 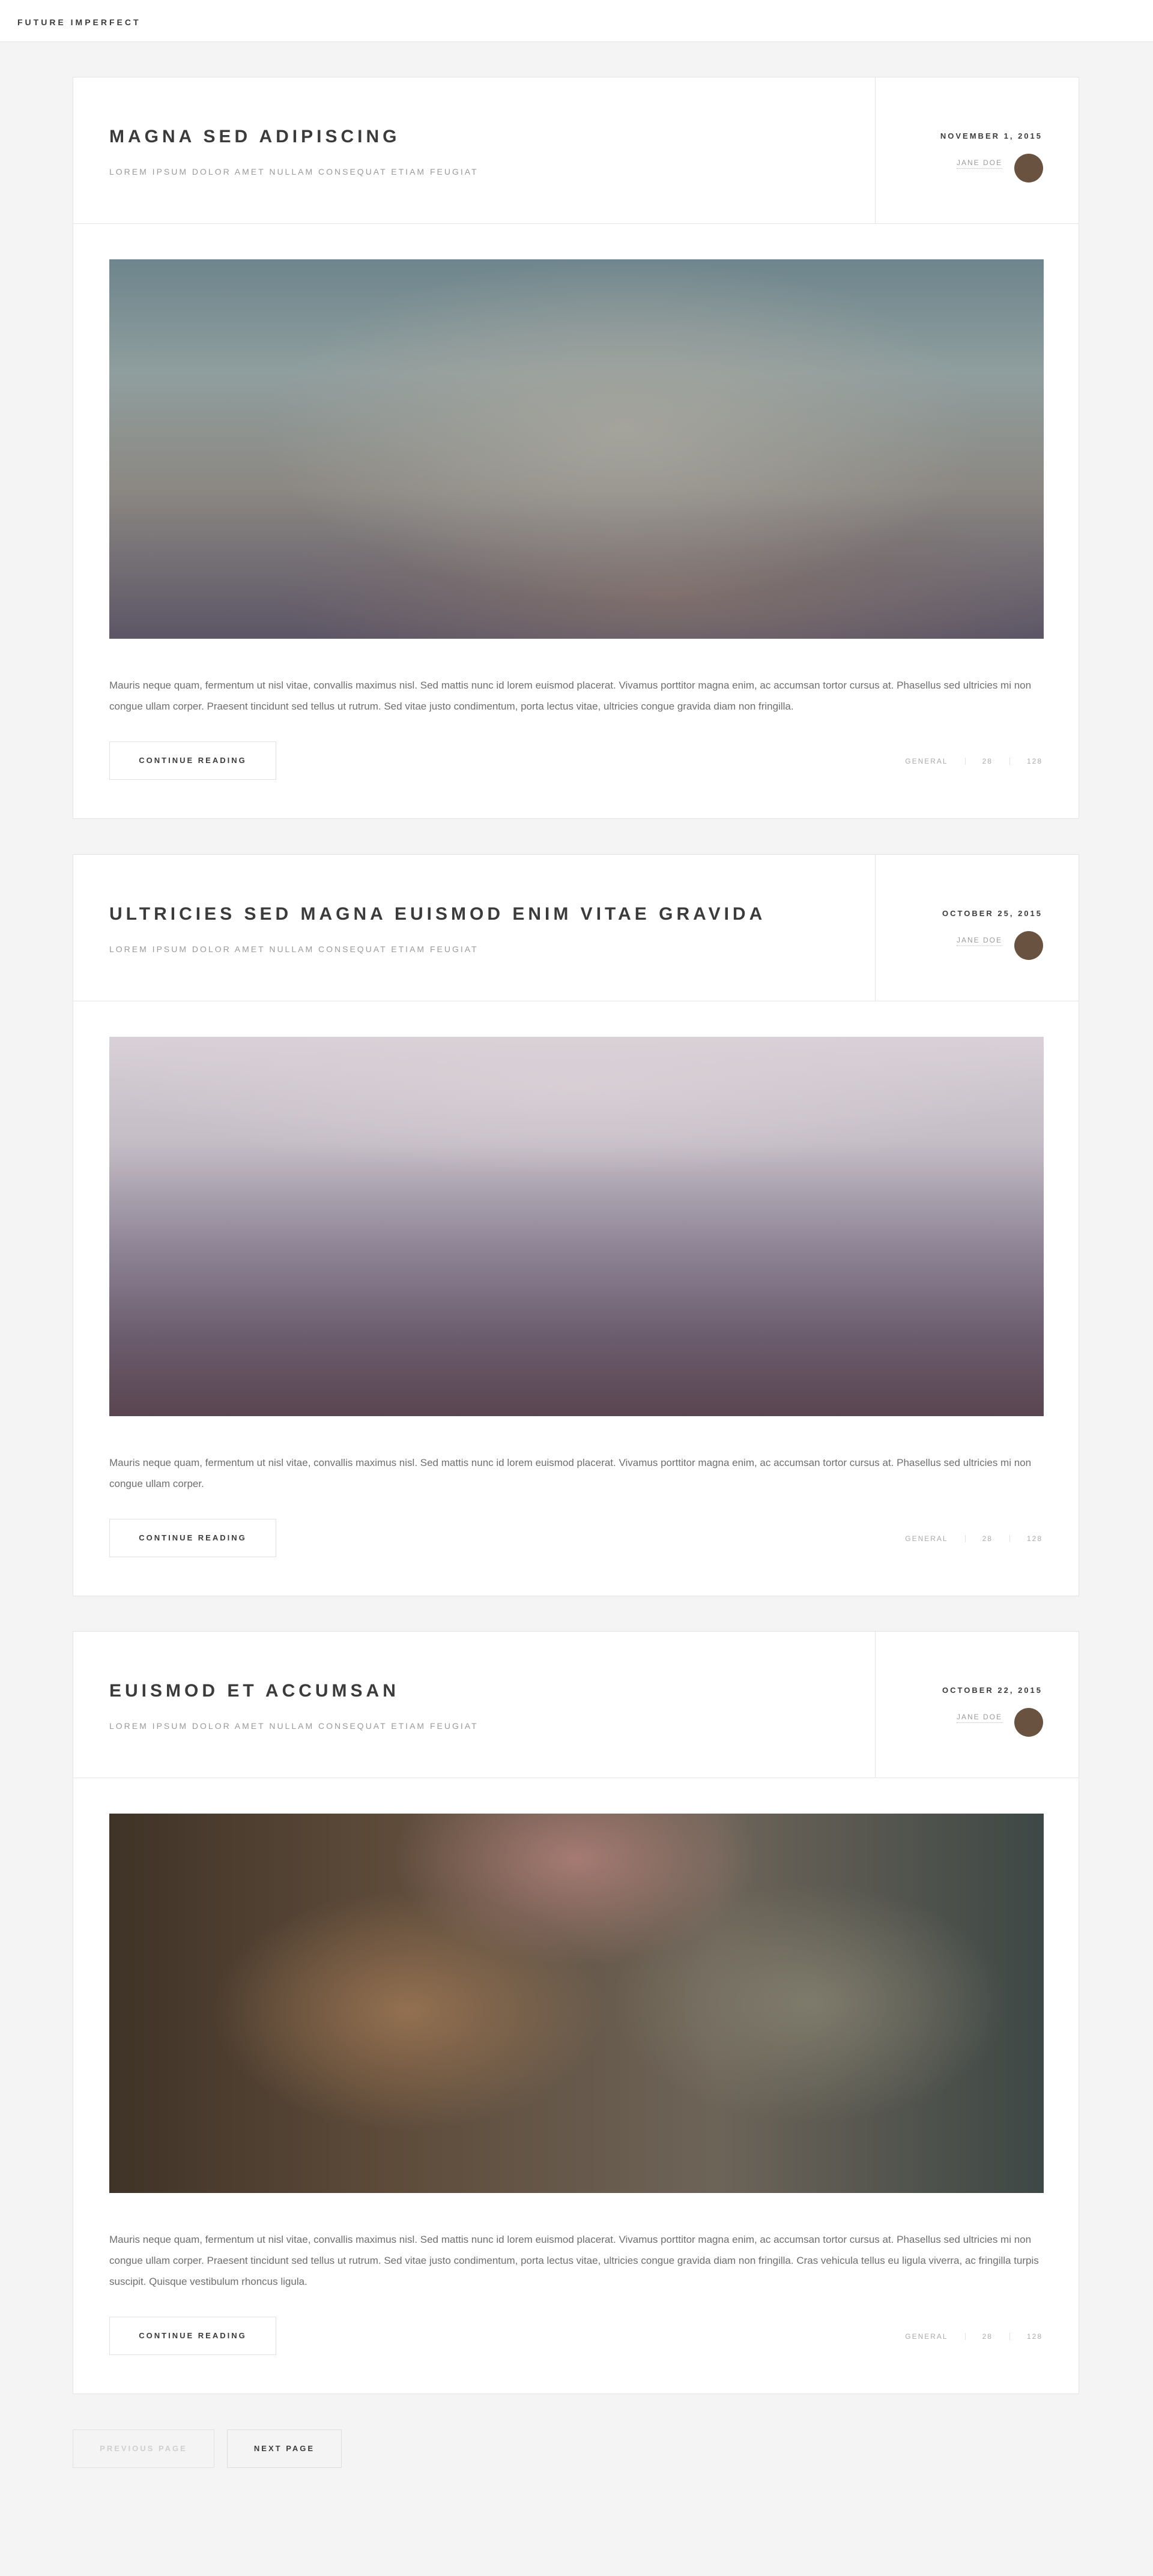 I want to click on post-title: EUISMOD ET ACCUMSAN, so click(x=254, y=1691).